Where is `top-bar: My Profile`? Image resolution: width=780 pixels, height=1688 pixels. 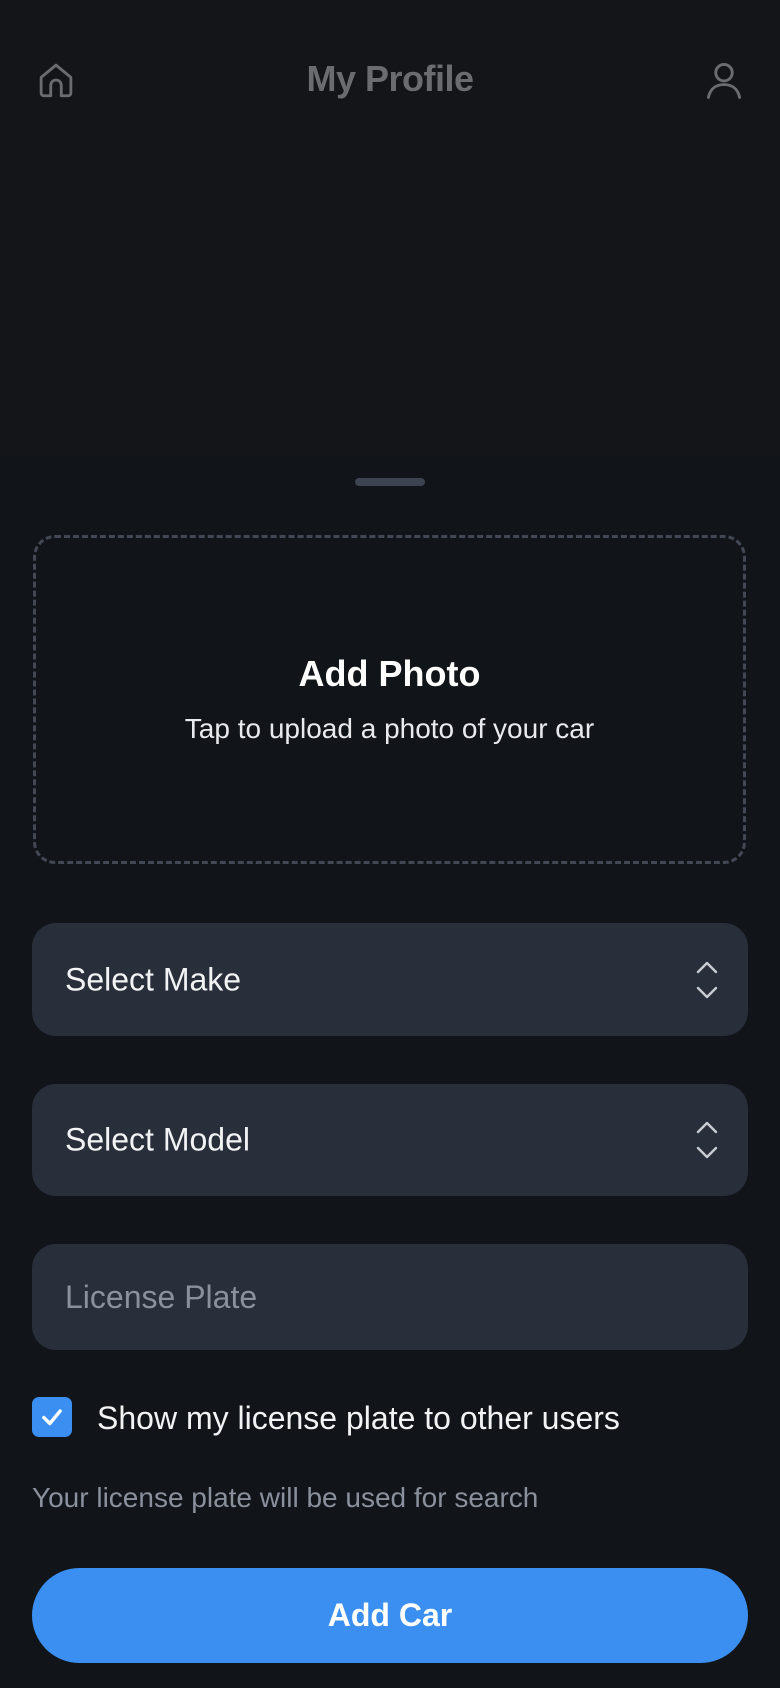
top-bar: My Profile is located at coordinates (390, 80).